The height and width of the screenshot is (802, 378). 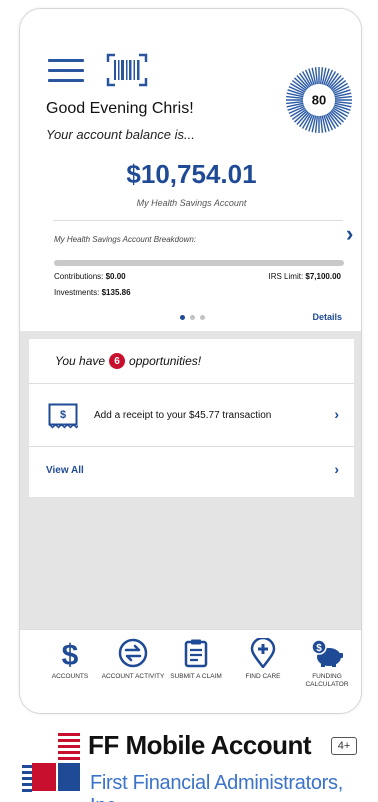 I want to click on age-rating-badge: 4+, so click(x=344, y=746).